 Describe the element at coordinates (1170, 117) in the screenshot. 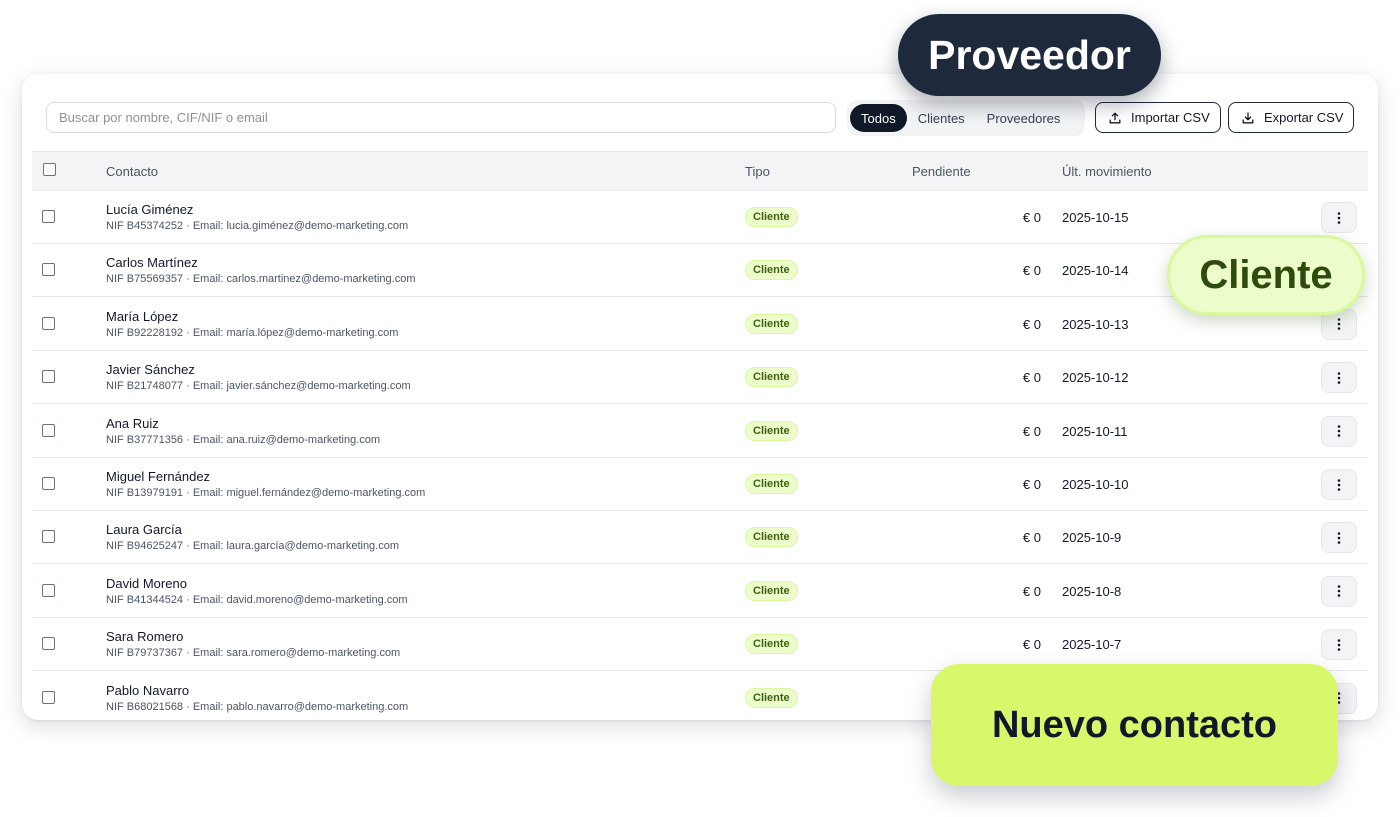

I see `import-csv-label: Importar CSV` at that location.